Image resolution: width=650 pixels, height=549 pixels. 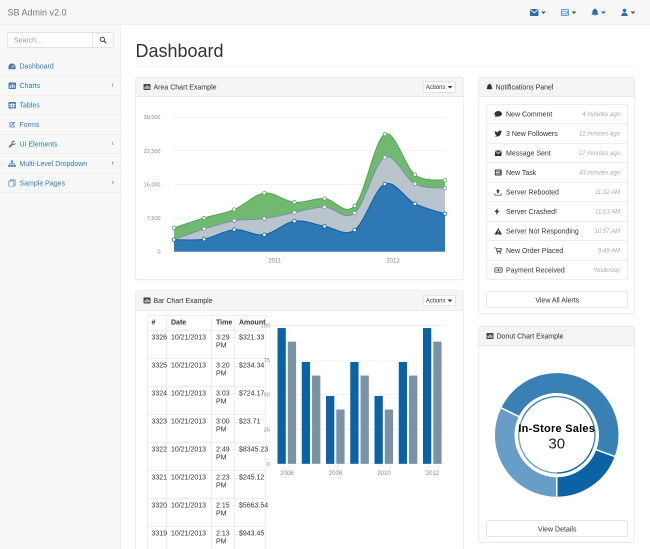 What do you see at coordinates (152, 118) in the screenshot?
I see `svg-text: 30,000` at bounding box center [152, 118].